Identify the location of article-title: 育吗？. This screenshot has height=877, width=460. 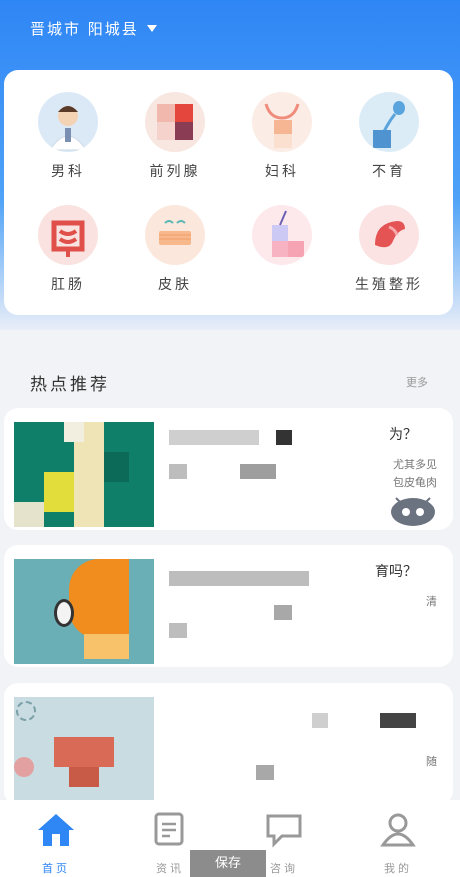
(396, 572).